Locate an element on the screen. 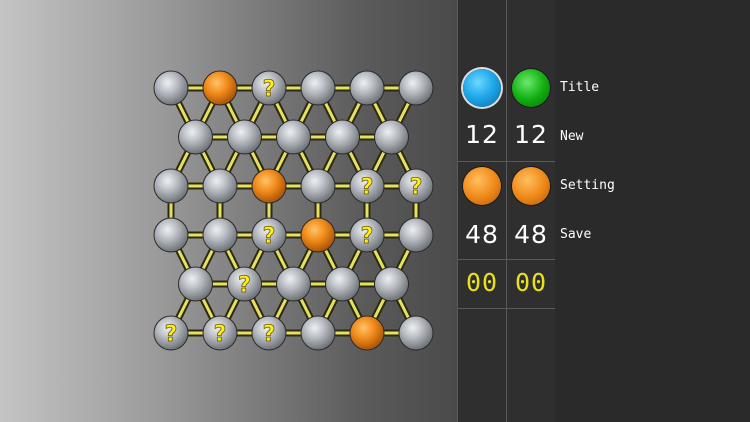 Image resolution: width=750 pixels, height=422 pixels. new-game-button: New is located at coordinates (571, 136).